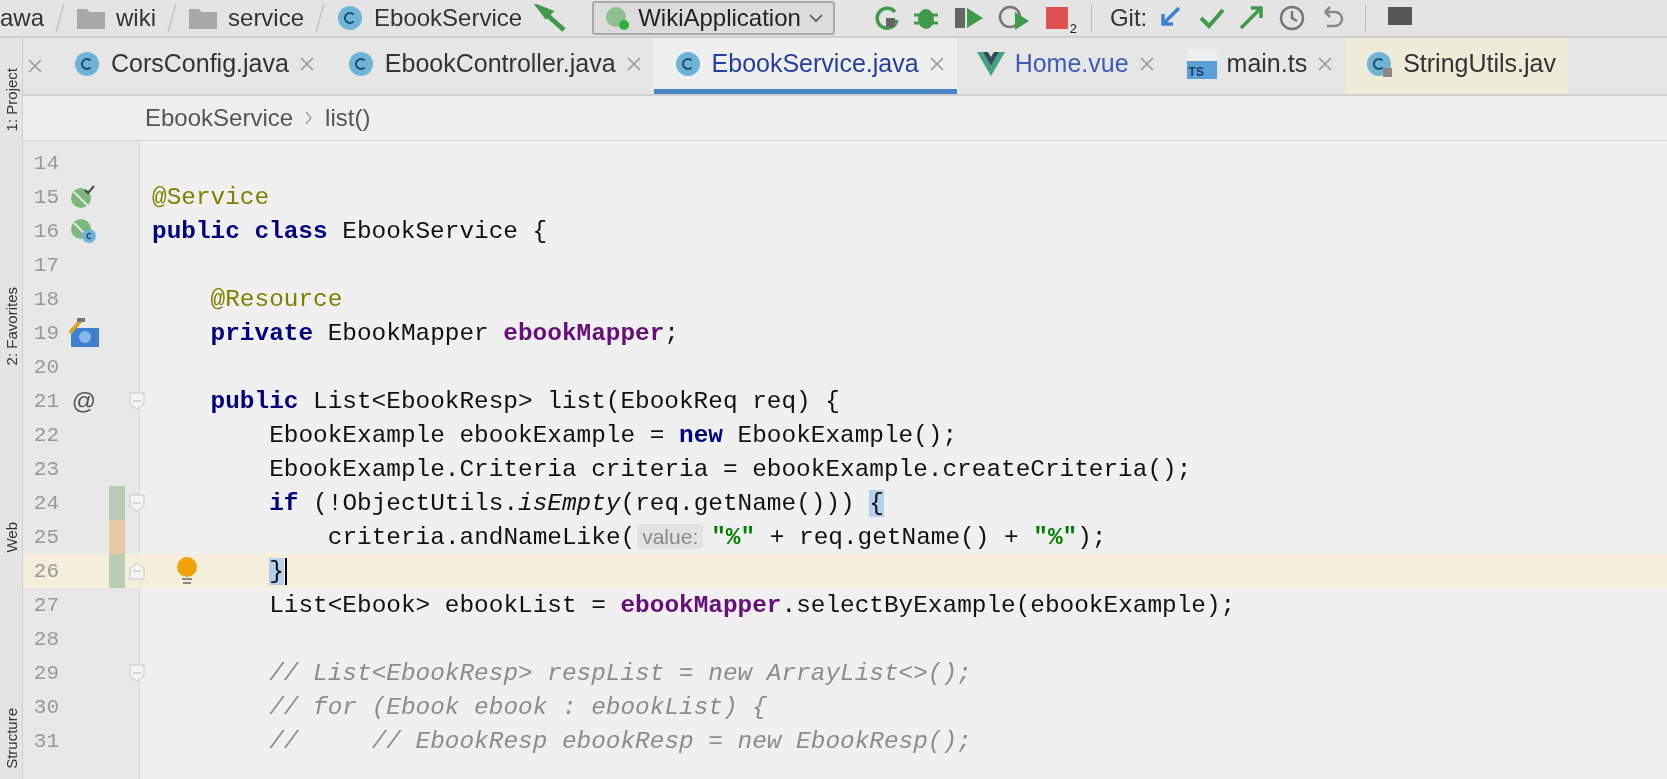  What do you see at coordinates (84, 197) in the screenshot?
I see `bean-check-icon` at bounding box center [84, 197].